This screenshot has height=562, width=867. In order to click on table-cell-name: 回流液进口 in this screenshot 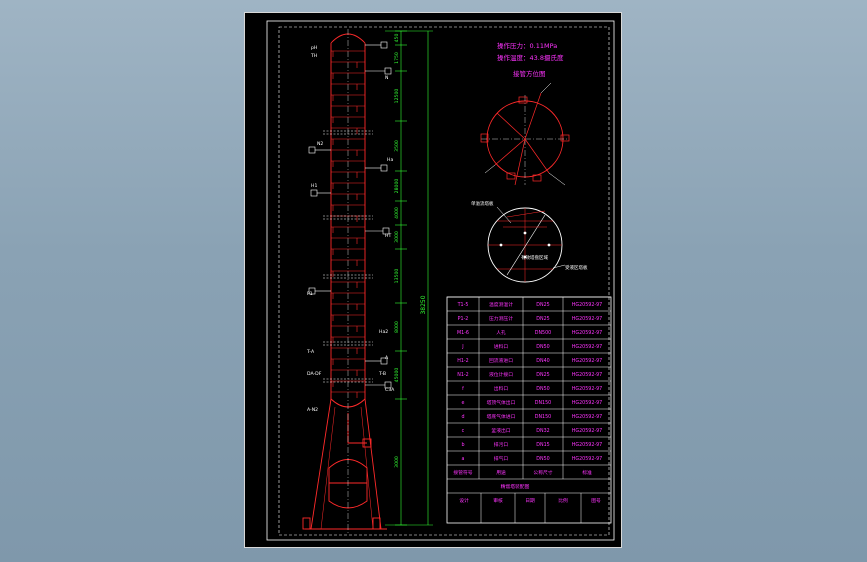, I will do `click(501, 360)`.